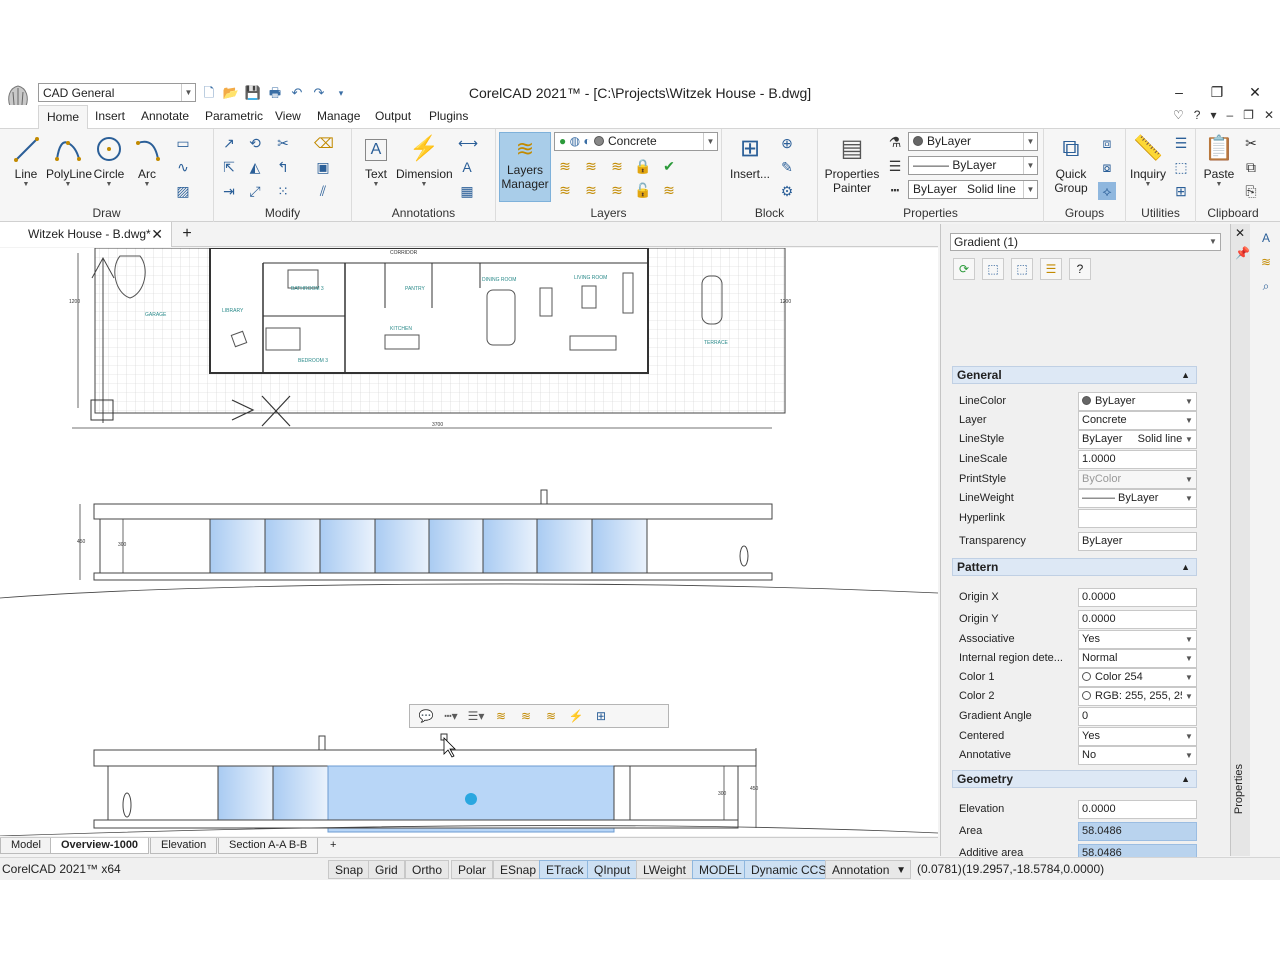 The image size is (1280, 960). What do you see at coordinates (183, 191) in the screenshot?
I see `hatch-icon: ▨` at bounding box center [183, 191].